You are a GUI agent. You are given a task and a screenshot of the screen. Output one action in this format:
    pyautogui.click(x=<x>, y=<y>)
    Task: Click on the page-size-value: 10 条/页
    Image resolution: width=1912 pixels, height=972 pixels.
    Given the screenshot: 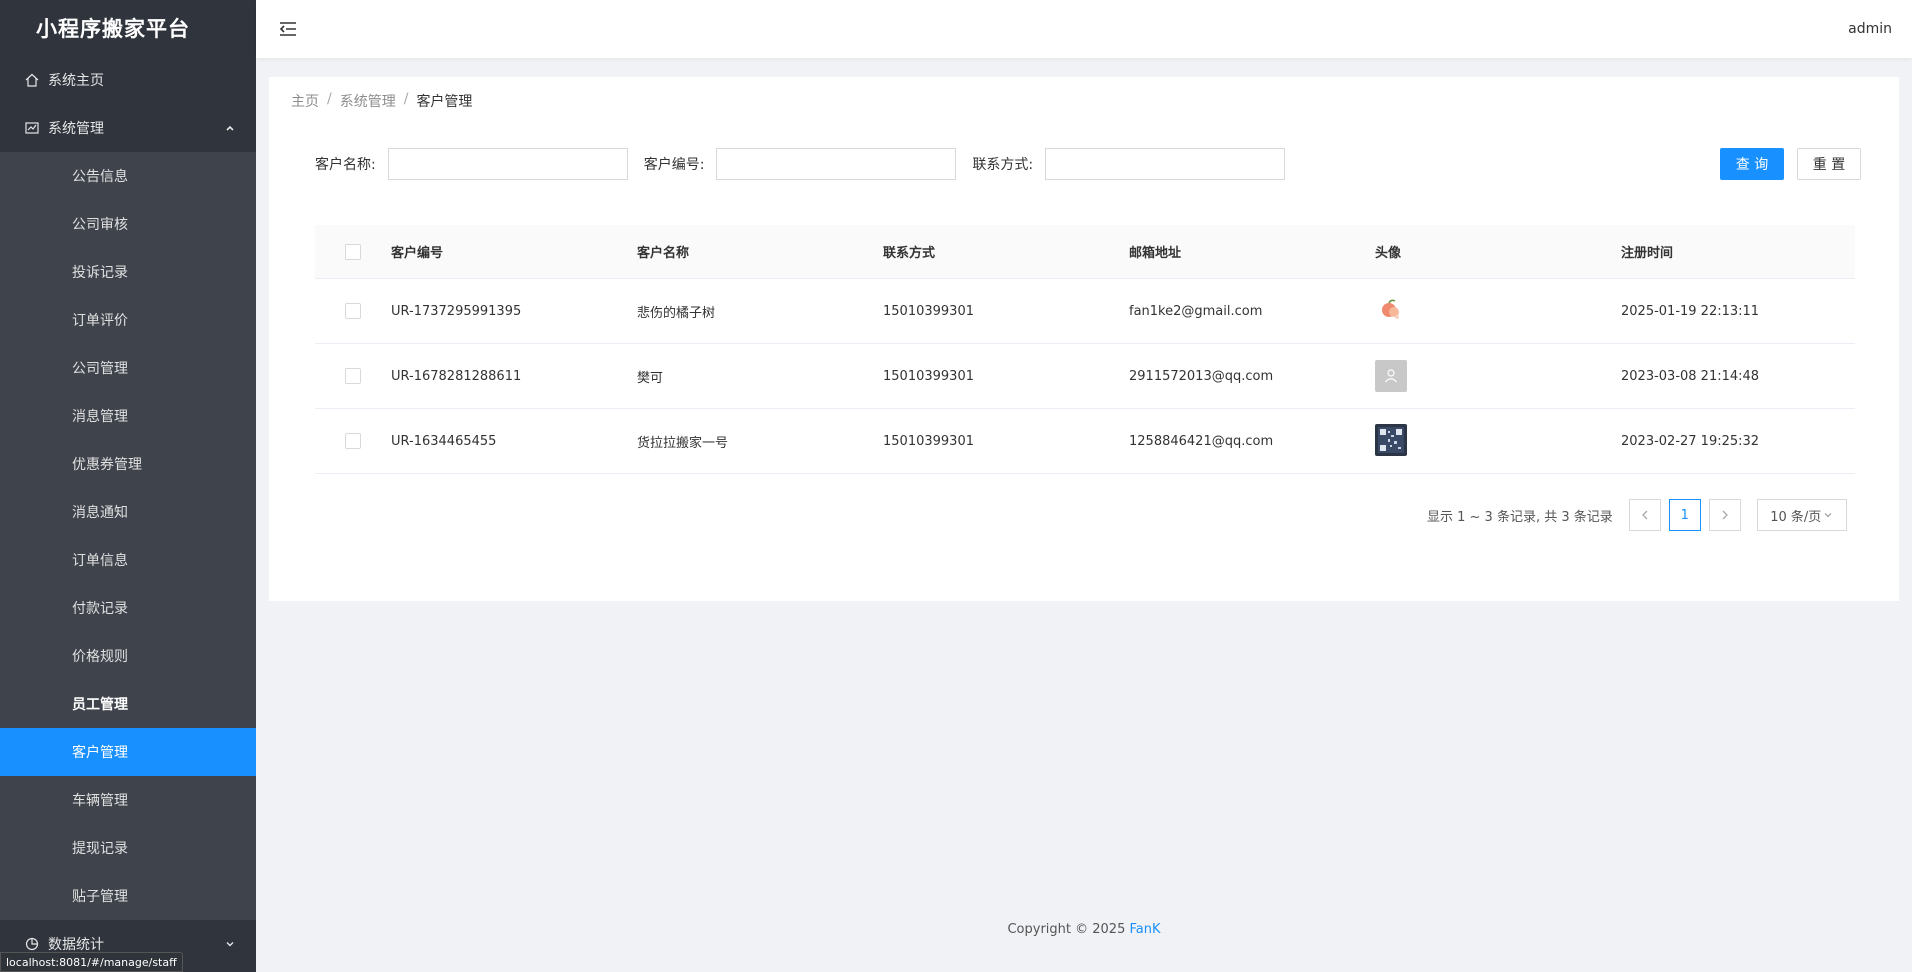 What is the action you would take?
    pyautogui.click(x=1796, y=517)
    